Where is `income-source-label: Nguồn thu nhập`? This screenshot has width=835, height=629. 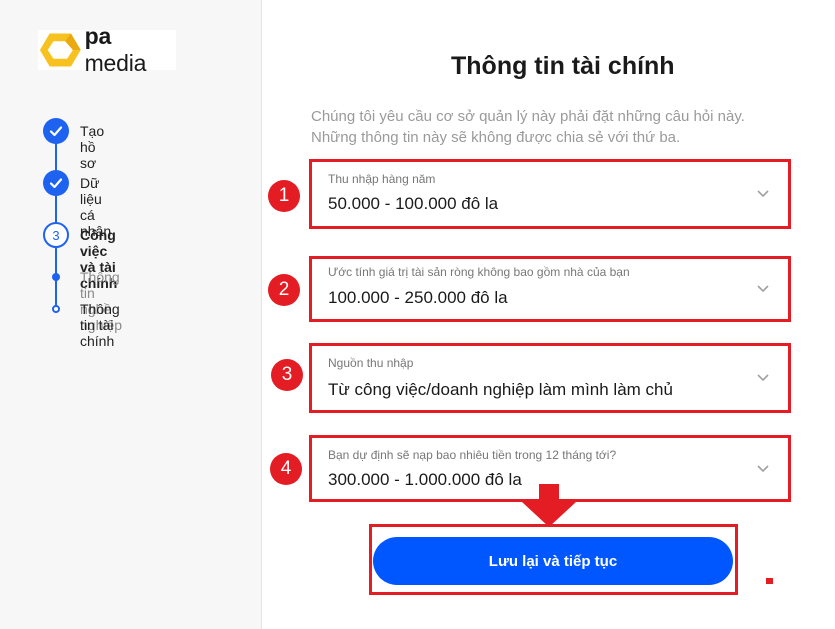 income-source-label: Nguồn thu nhập is located at coordinates (371, 363).